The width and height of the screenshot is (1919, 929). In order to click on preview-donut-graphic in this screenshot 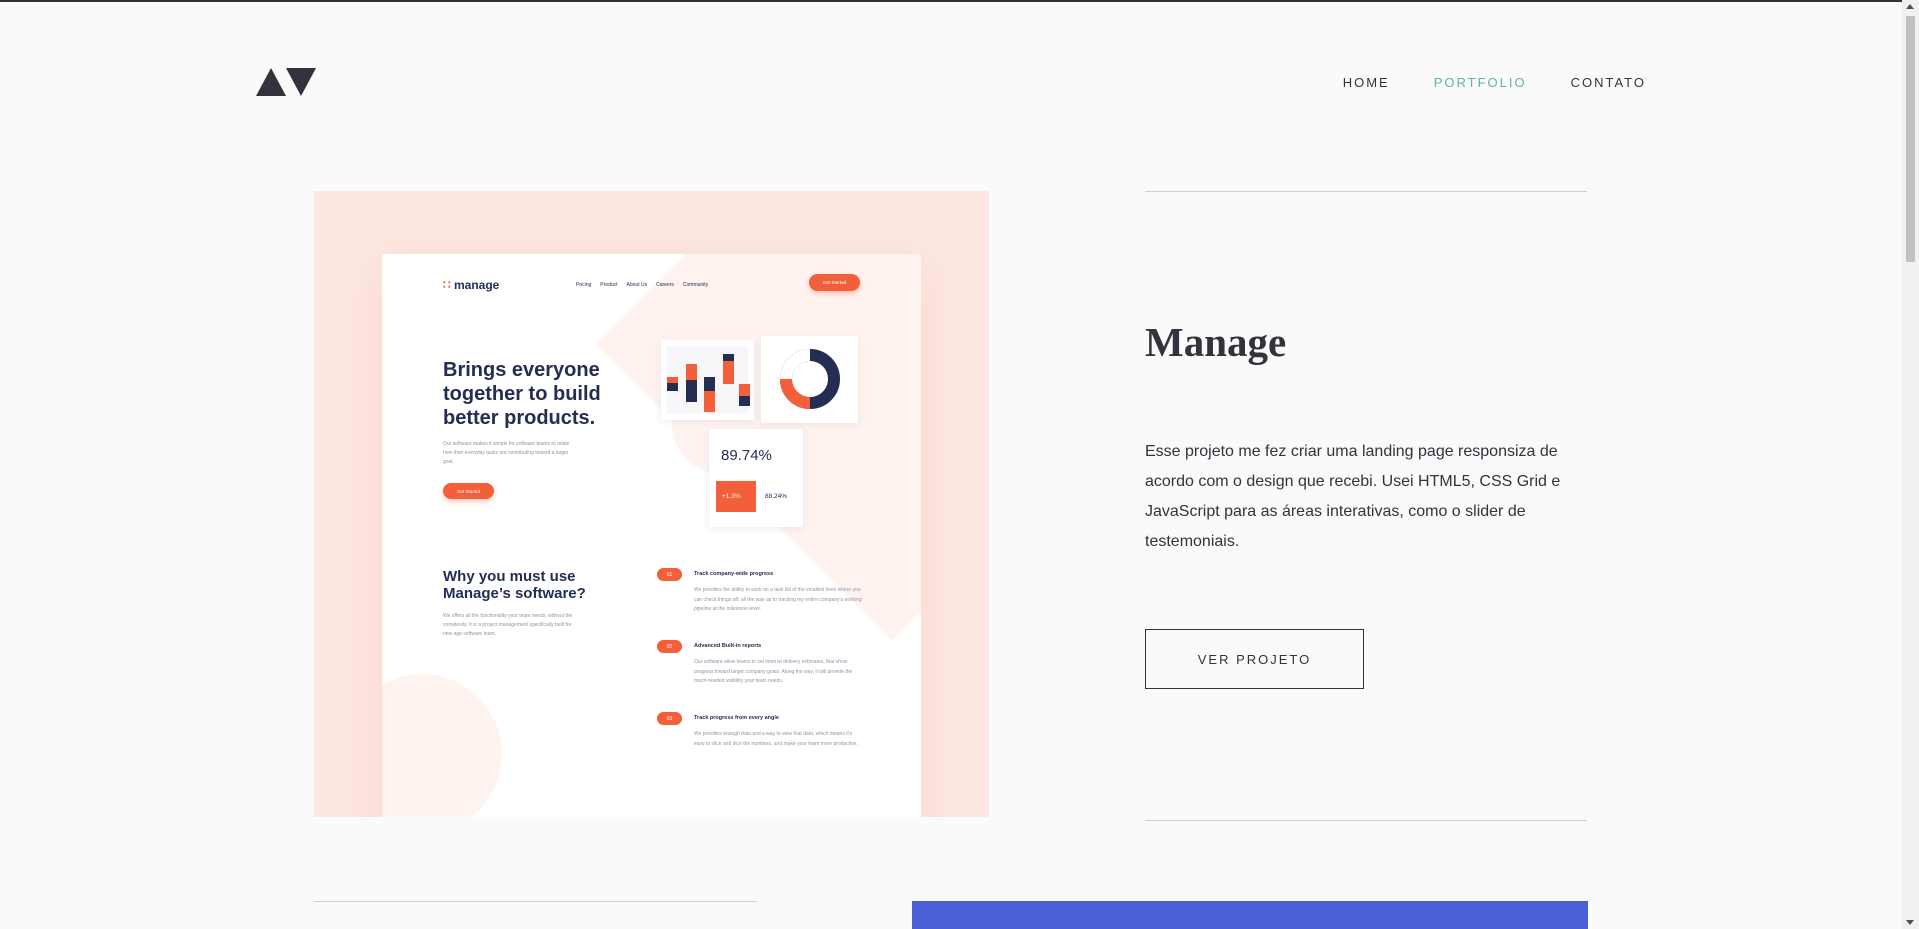, I will do `click(810, 379)`.